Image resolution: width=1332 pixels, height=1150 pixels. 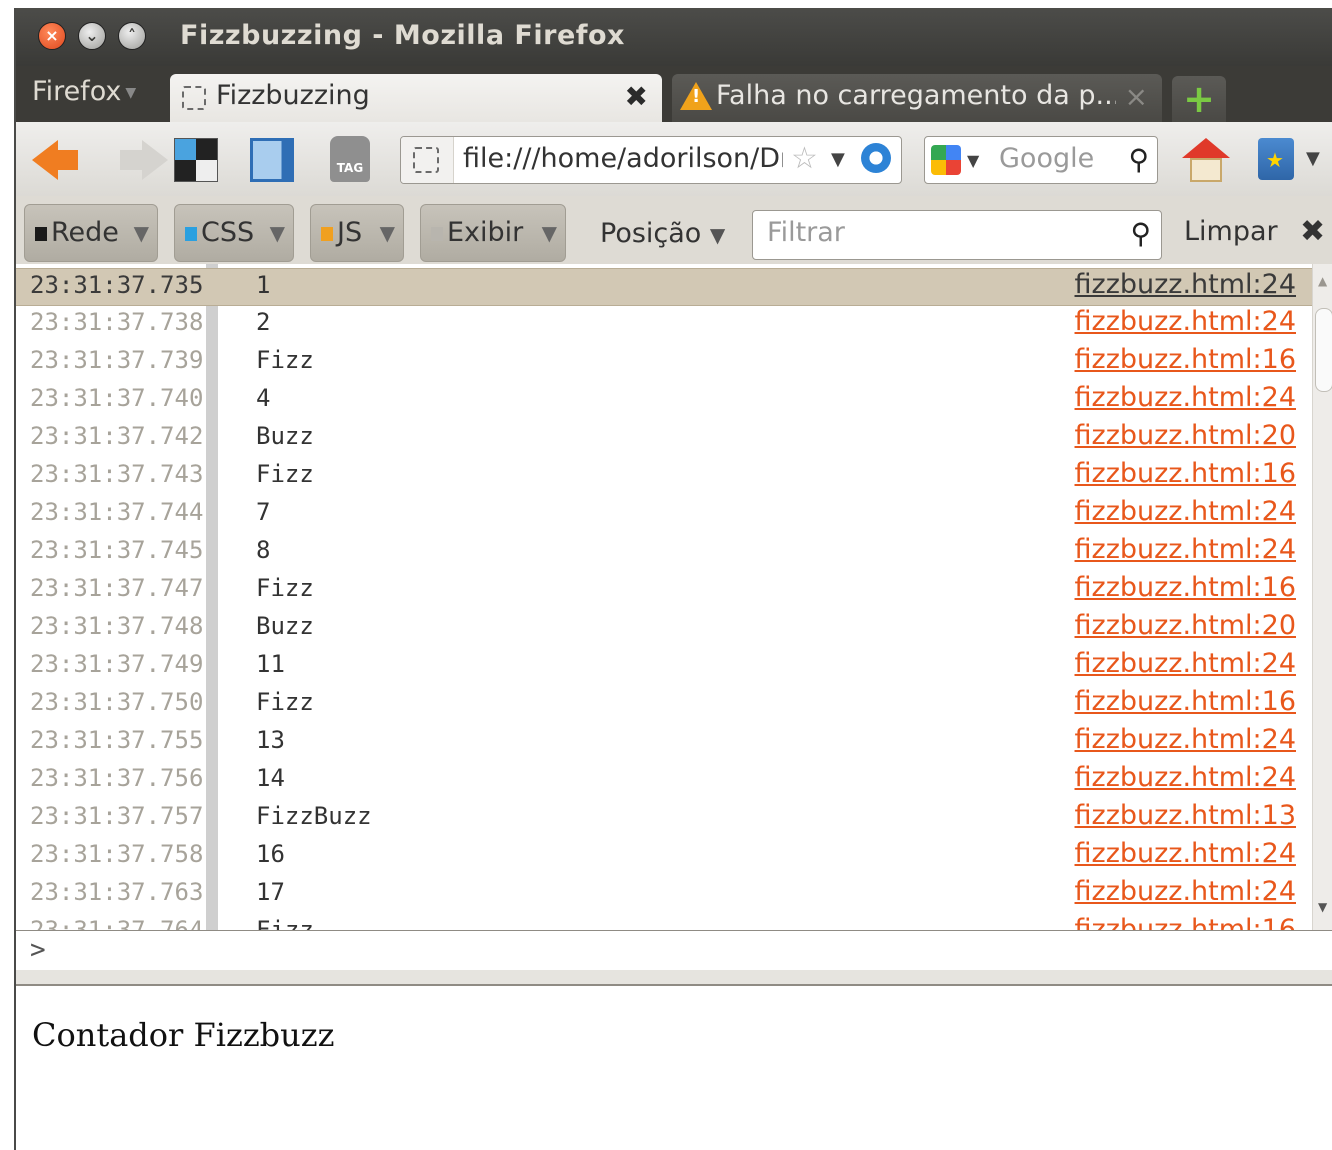 What do you see at coordinates (350, 159) in the screenshot?
I see `tag-icon: TAG` at bounding box center [350, 159].